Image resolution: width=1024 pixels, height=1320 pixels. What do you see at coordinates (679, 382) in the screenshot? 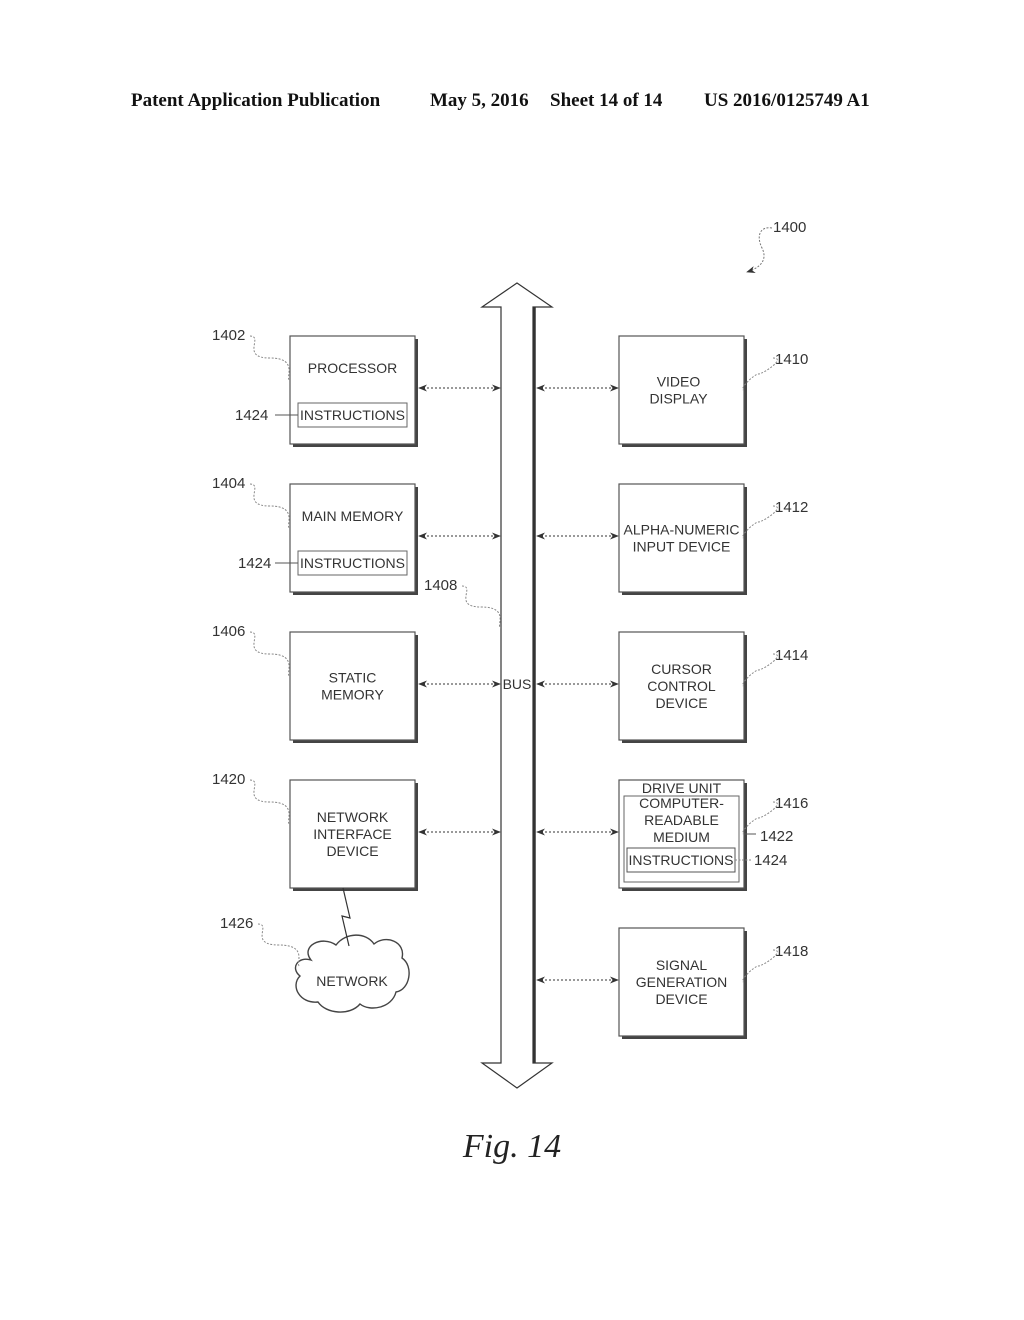
I see `block-video-display-label: VIDEO` at bounding box center [679, 382].